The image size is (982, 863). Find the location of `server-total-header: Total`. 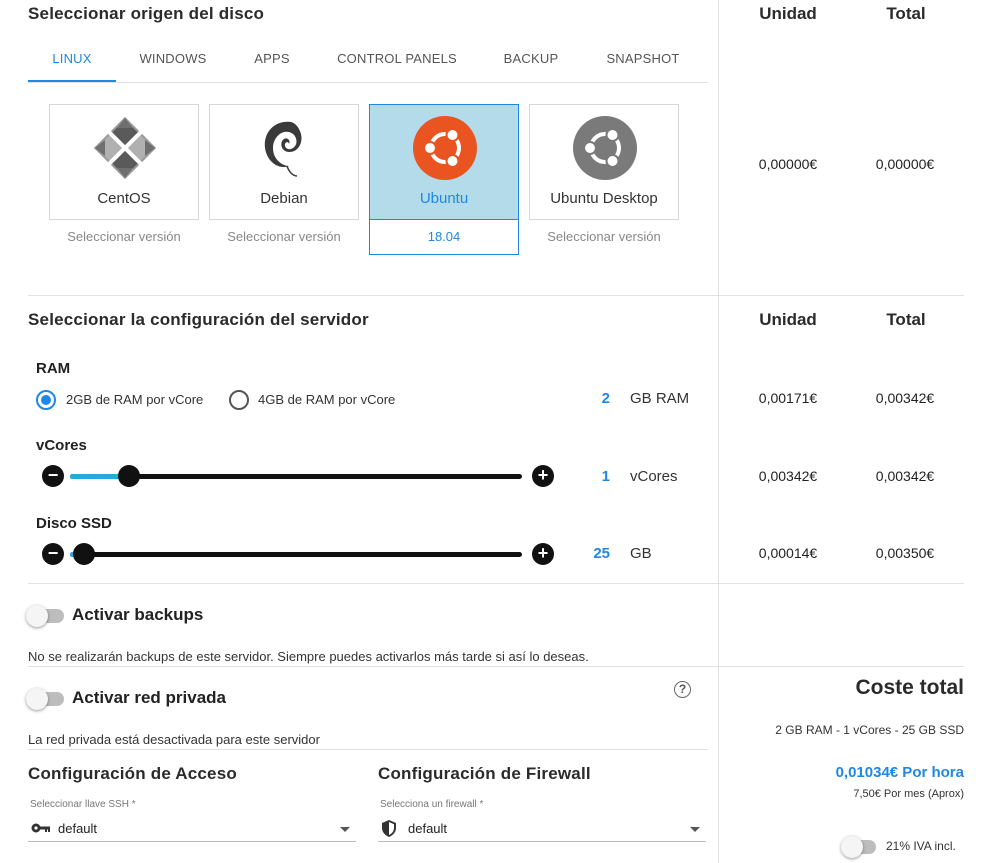

server-total-header: Total is located at coordinates (906, 319).